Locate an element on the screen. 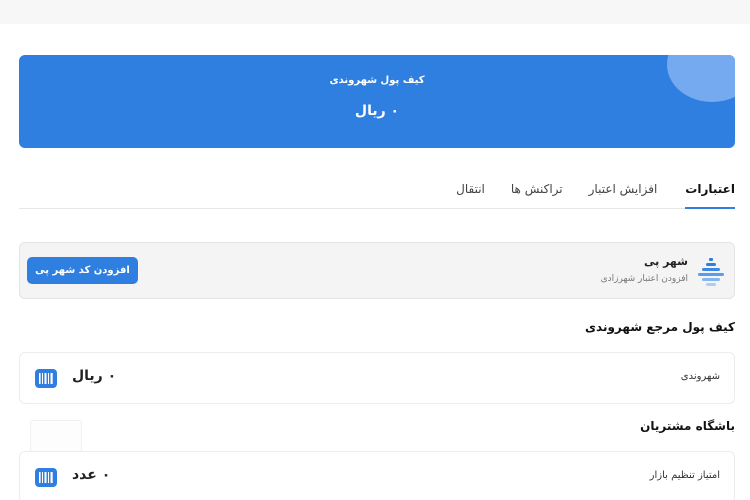  market-points-value: ۰ عدد is located at coordinates (91, 475).